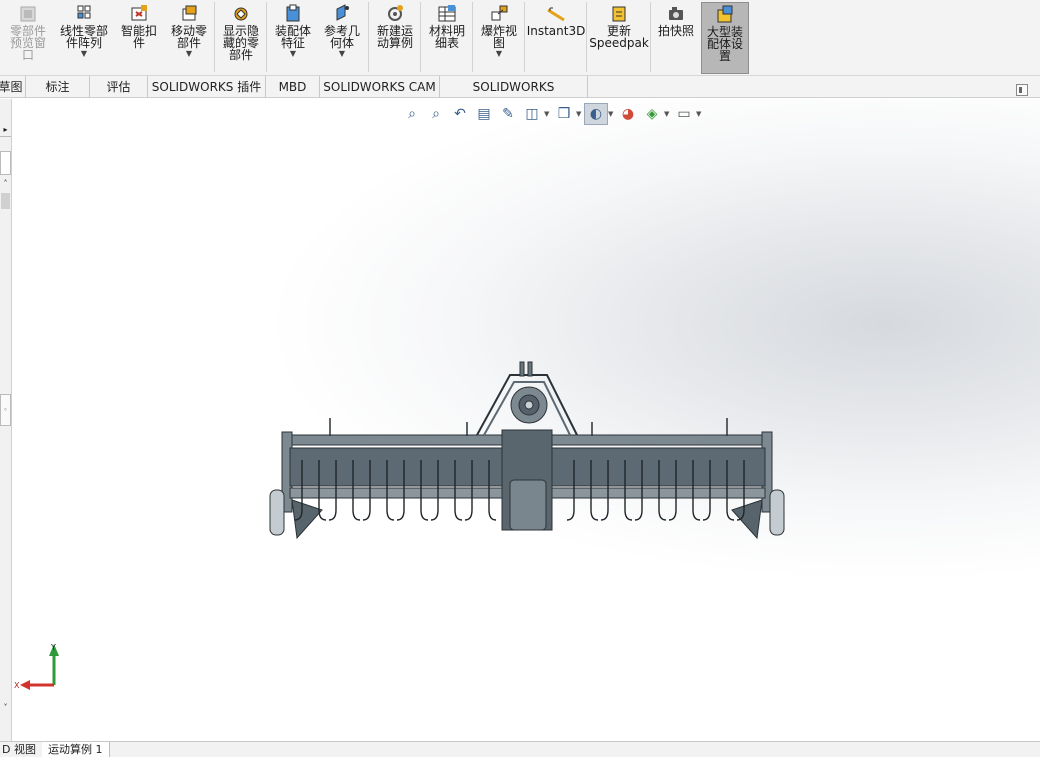 This screenshot has height=757, width=1040. I want to click on previous-view-icon: ↶, so click(460, 114).